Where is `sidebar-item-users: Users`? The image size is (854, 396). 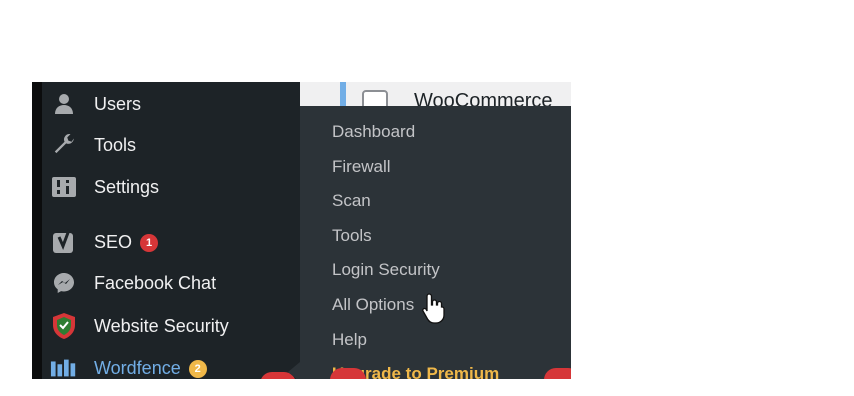 sidebar-item-users: Users is located at coordinates (171, 104).